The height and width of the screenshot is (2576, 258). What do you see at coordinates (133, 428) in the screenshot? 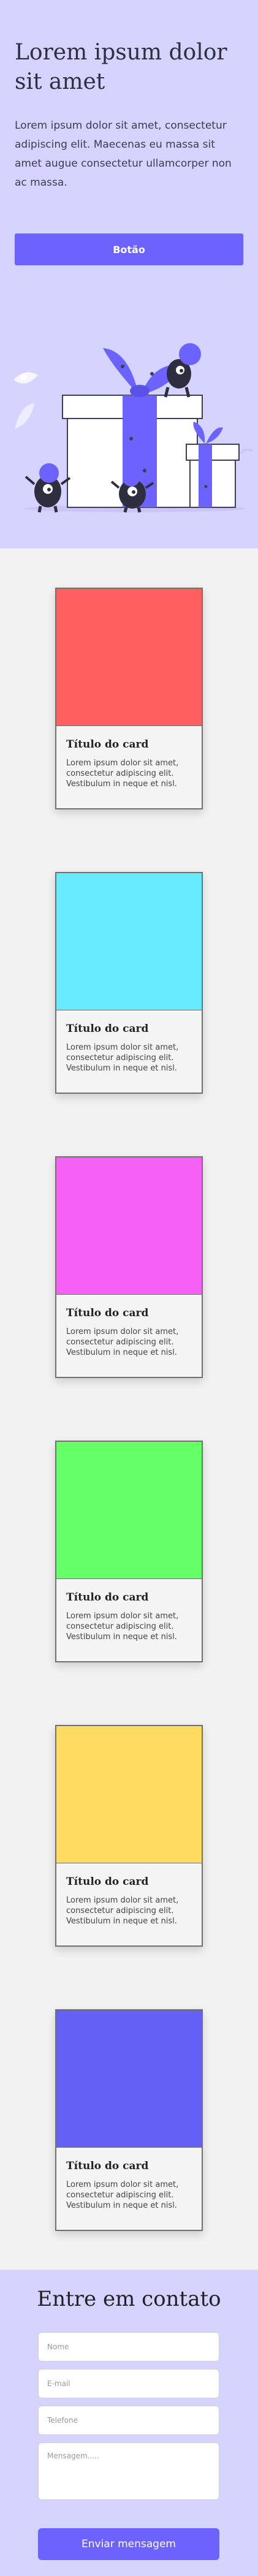
I see `gift-monsters-illustration` at bounding box center [133, 428].